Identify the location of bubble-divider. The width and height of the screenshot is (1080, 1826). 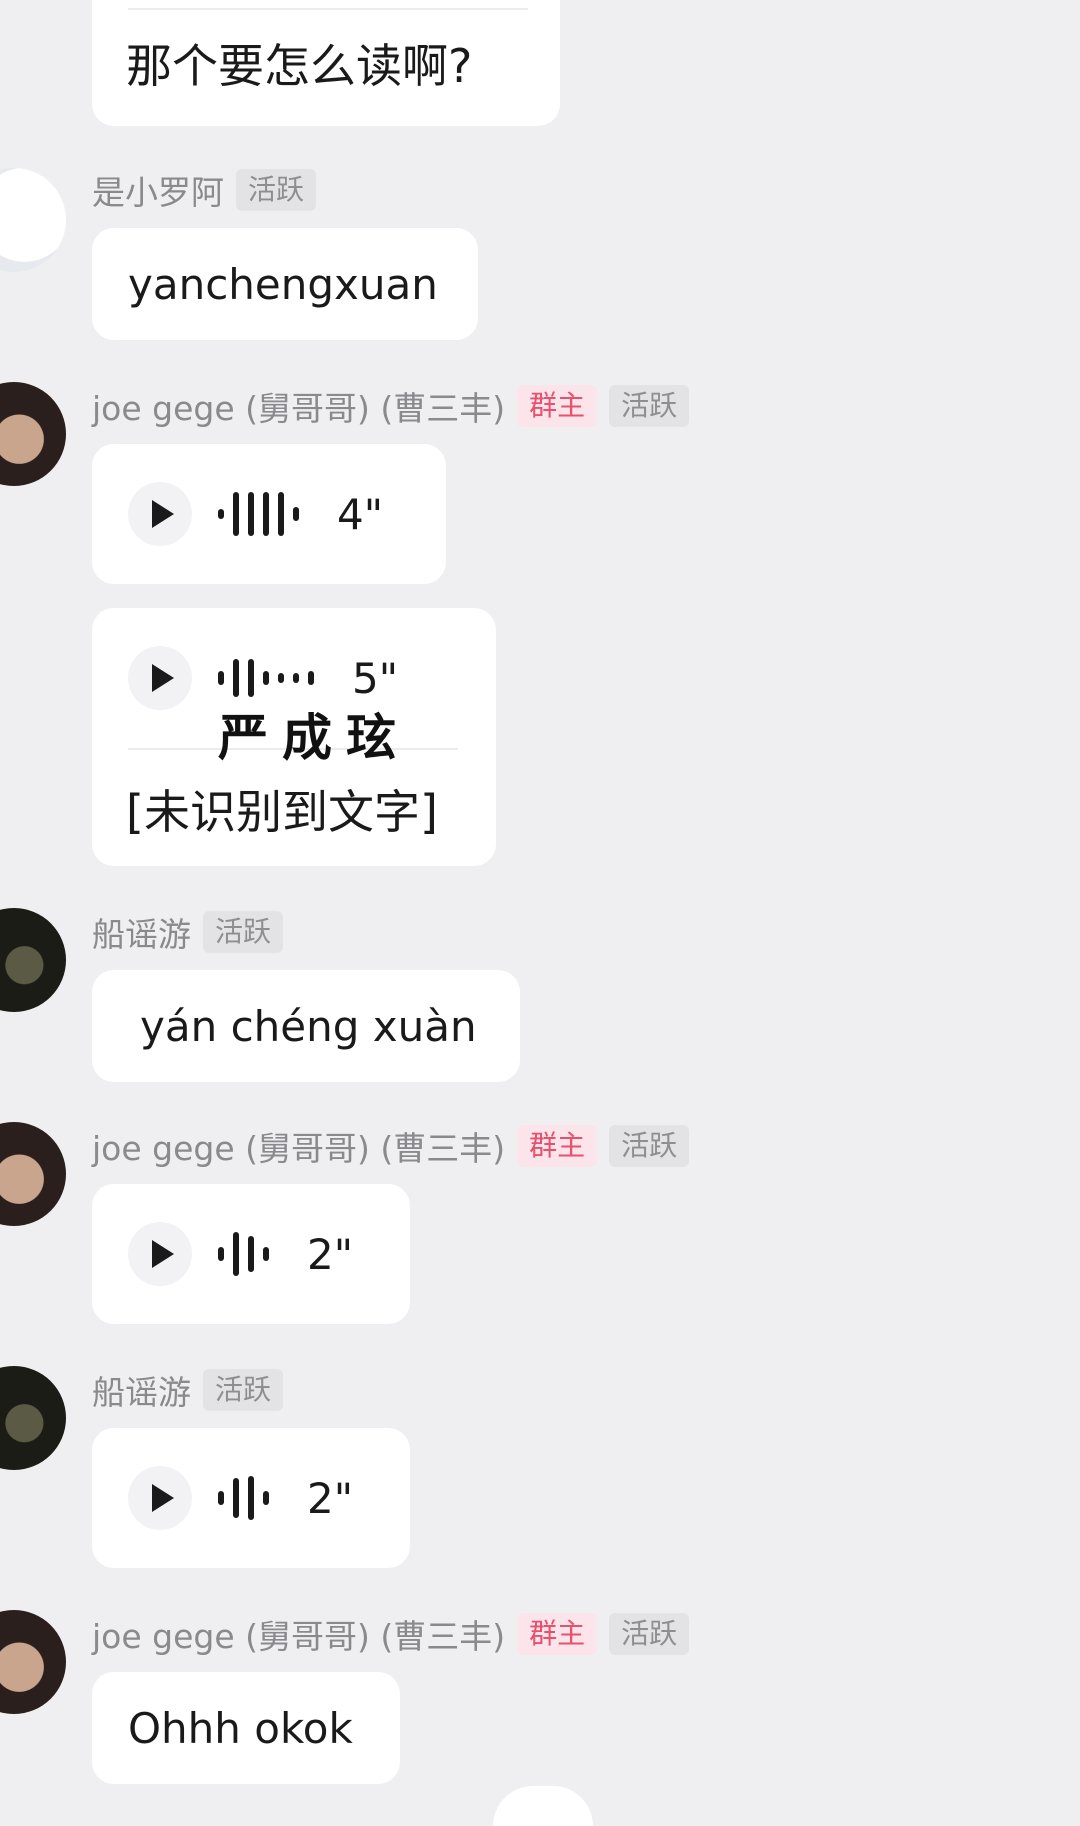
(328, 9).